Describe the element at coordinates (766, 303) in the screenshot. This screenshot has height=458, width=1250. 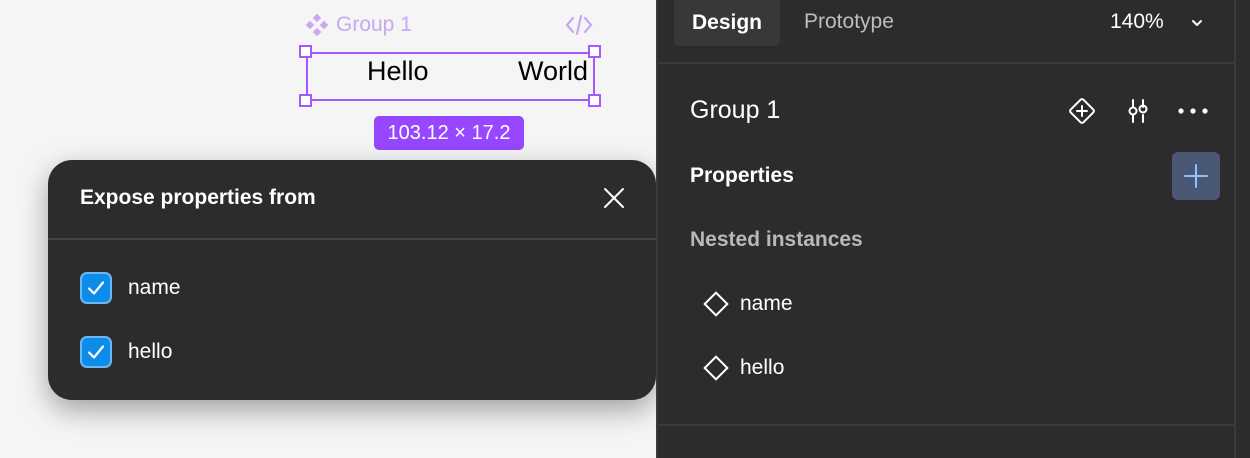
I see `nested-instance-label: name` at that location.